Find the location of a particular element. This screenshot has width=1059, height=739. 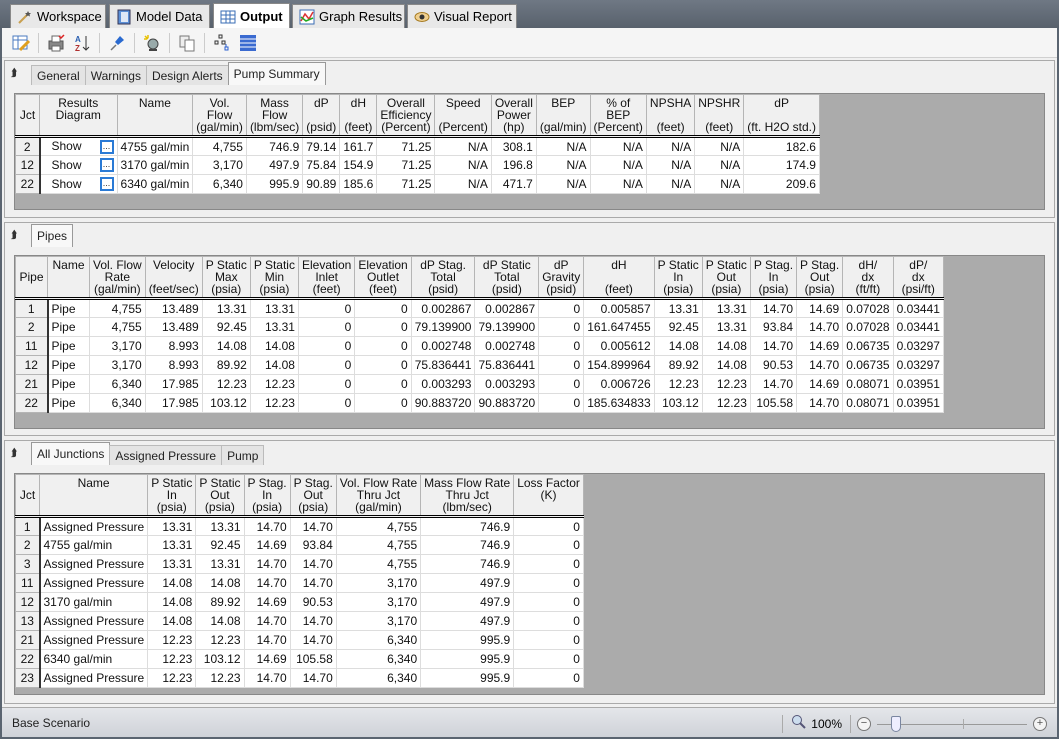

column-header: NPSHA (feet) is located at coordinates (670, 116).